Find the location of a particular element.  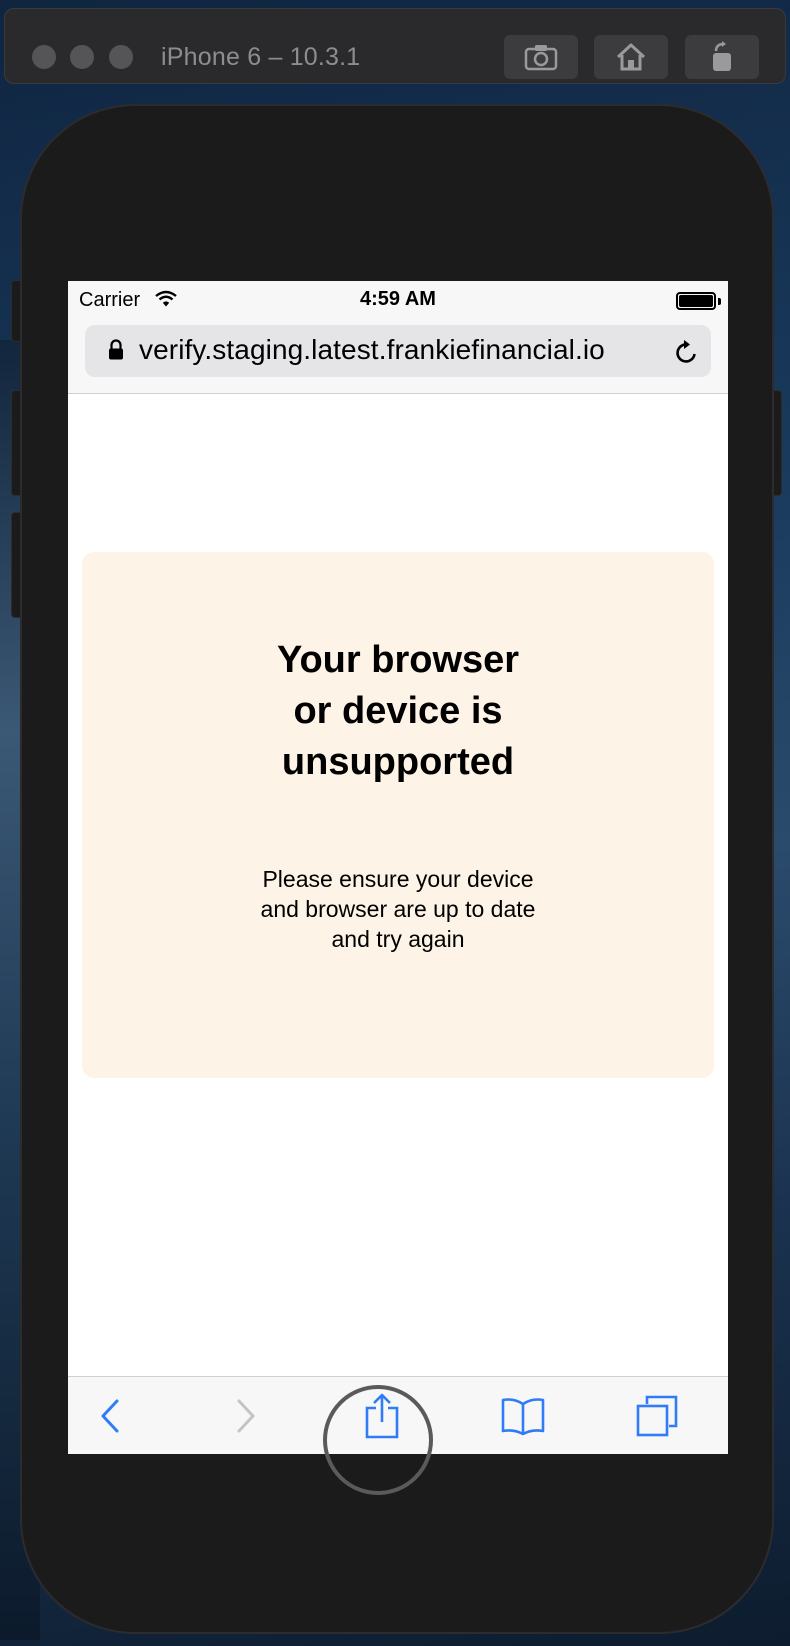

title-line: Your browser is located at coordinates (398, 660).